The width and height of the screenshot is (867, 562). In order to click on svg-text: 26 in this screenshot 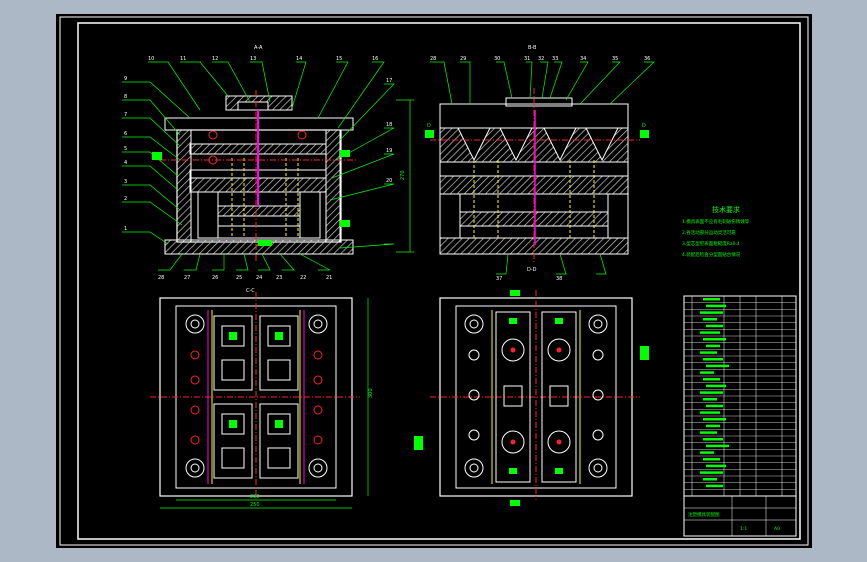, I will do `click(215, 278)`.